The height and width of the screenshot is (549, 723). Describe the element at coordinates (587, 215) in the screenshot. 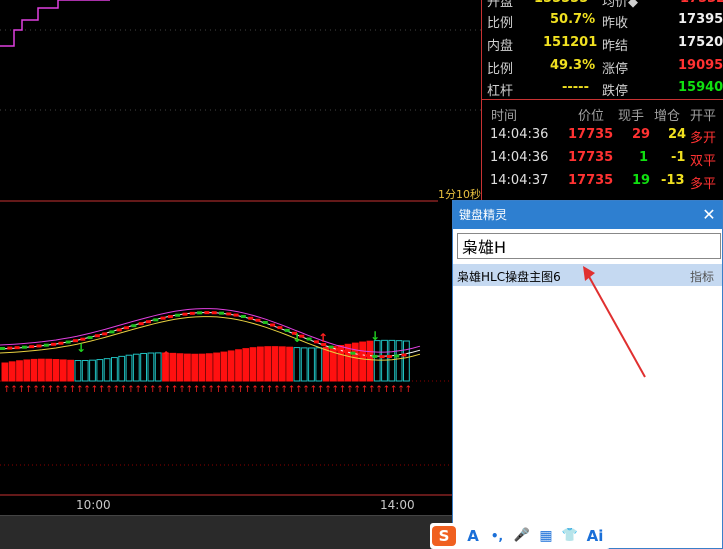

I see `keyboard-wizard-titlebar: 键盘精灵 ✕` at that location.